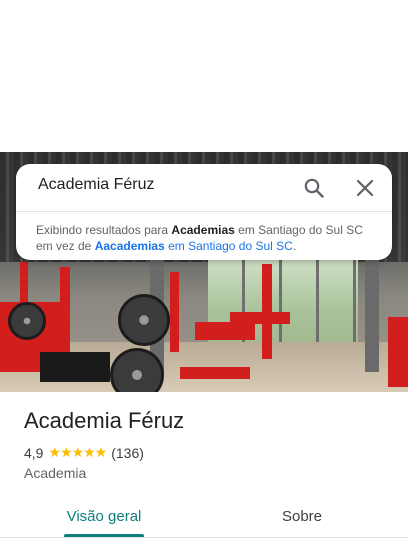  I want to click on rating-row: 4,9 ★★★★★ (136), so click(84, 452).